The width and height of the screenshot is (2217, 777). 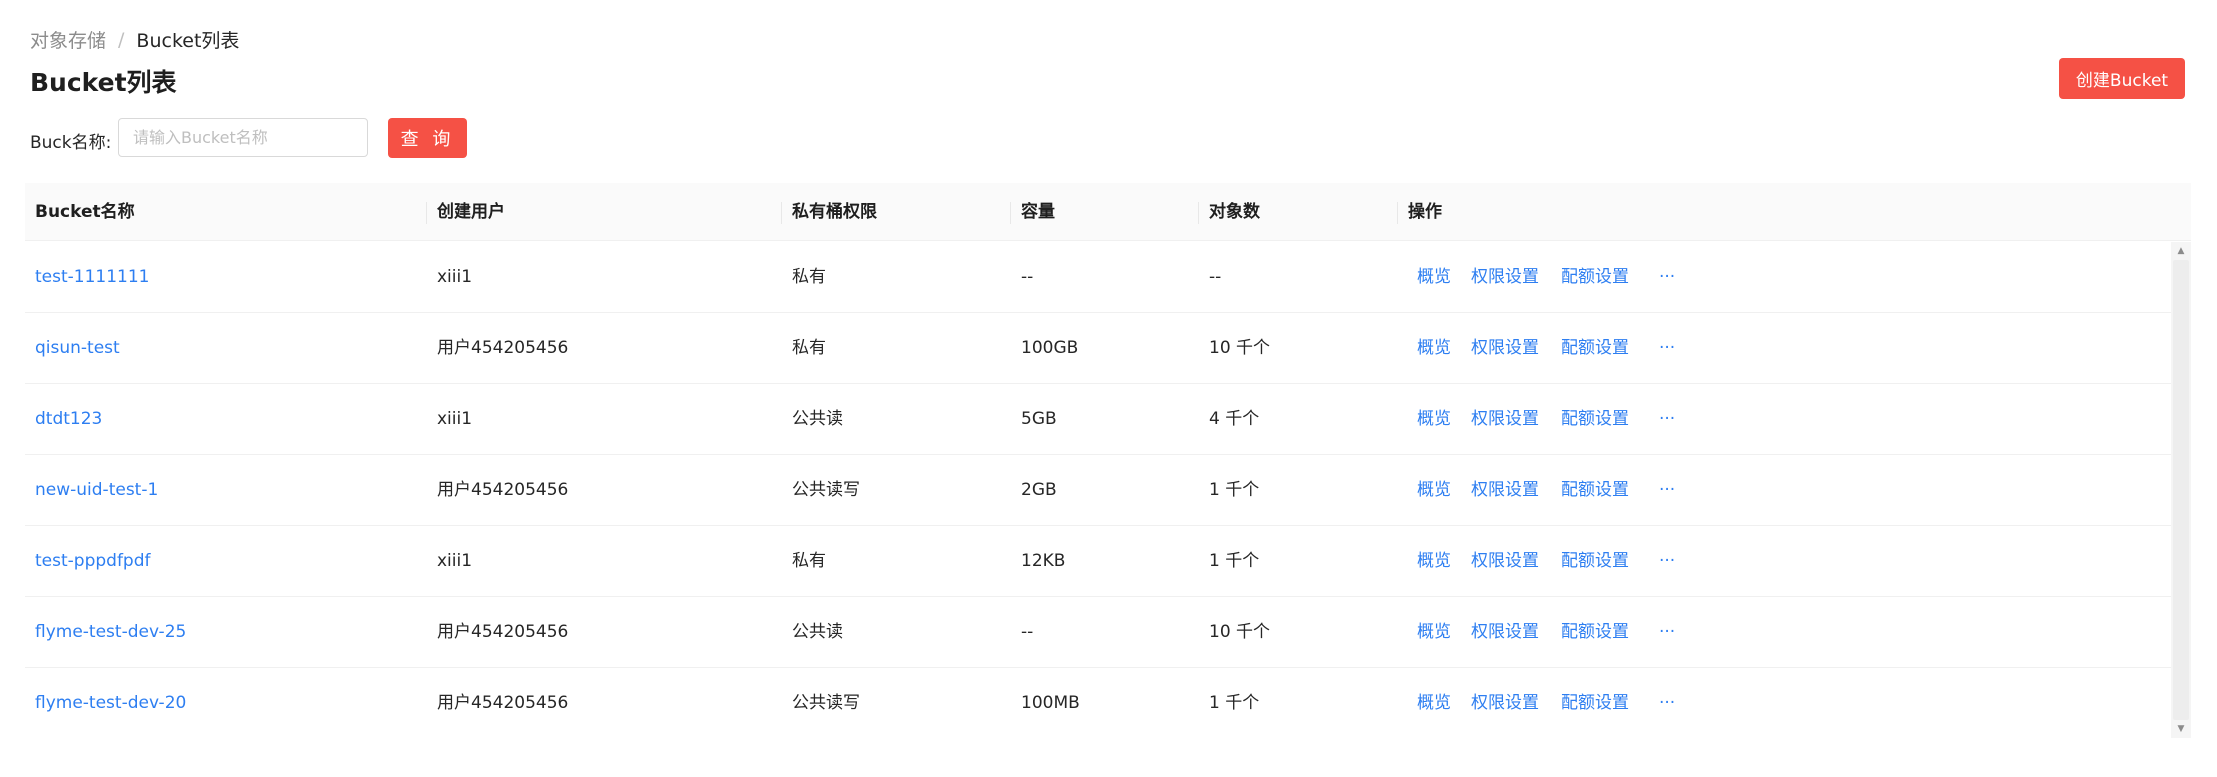 What do you see at coordinates (1039, 490) in the screenshot?
I see `capacity-cell: 2GB` at bounding box center [1039, 490].